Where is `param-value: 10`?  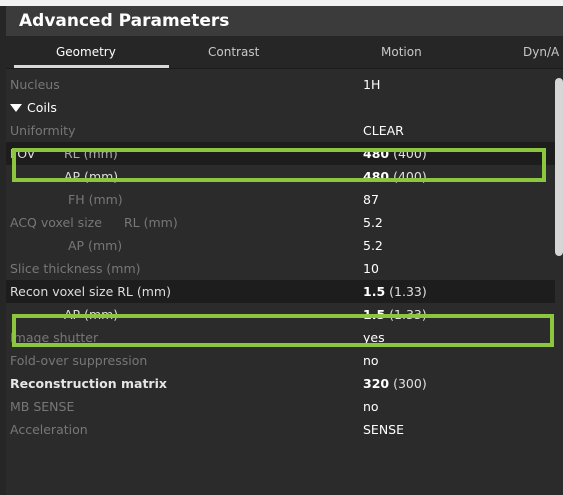 param-value: 10 is located at coordinates (371, 268).